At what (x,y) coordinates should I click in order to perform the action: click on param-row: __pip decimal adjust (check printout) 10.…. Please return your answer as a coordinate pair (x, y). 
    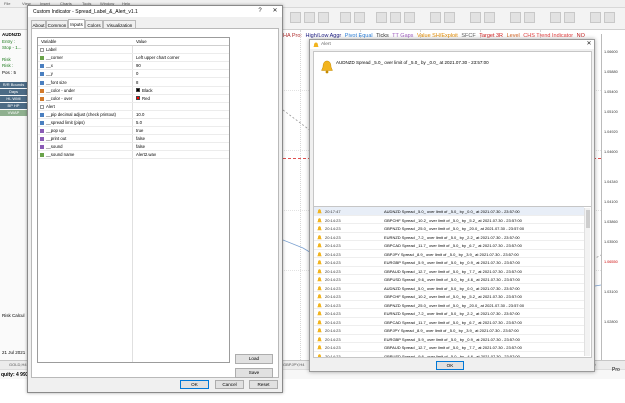
    Looking at the image, I should click on (133, 115).